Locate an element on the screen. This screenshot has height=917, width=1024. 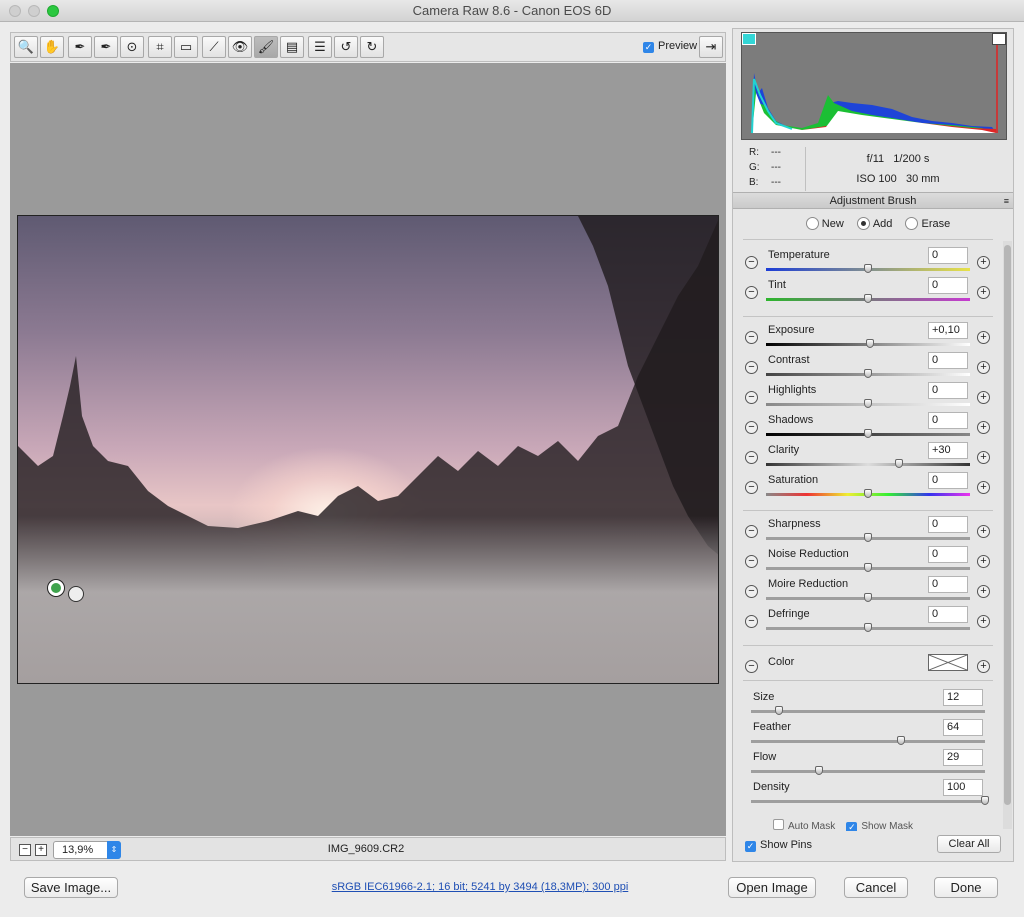
shadows-slider-thumb is located at coordinates (868, 433).